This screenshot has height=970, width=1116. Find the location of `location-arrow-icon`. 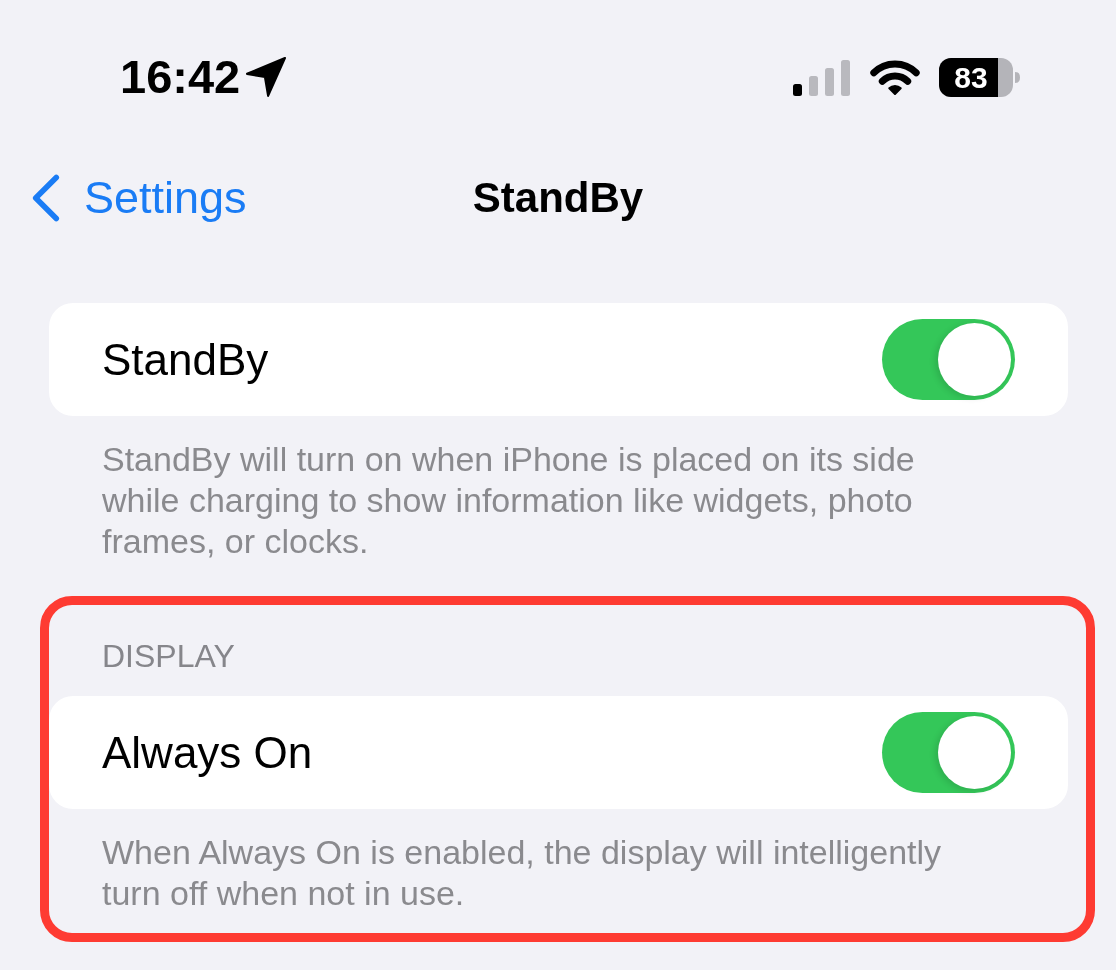

location-arrow-icon is located at coordinates (266, 77).